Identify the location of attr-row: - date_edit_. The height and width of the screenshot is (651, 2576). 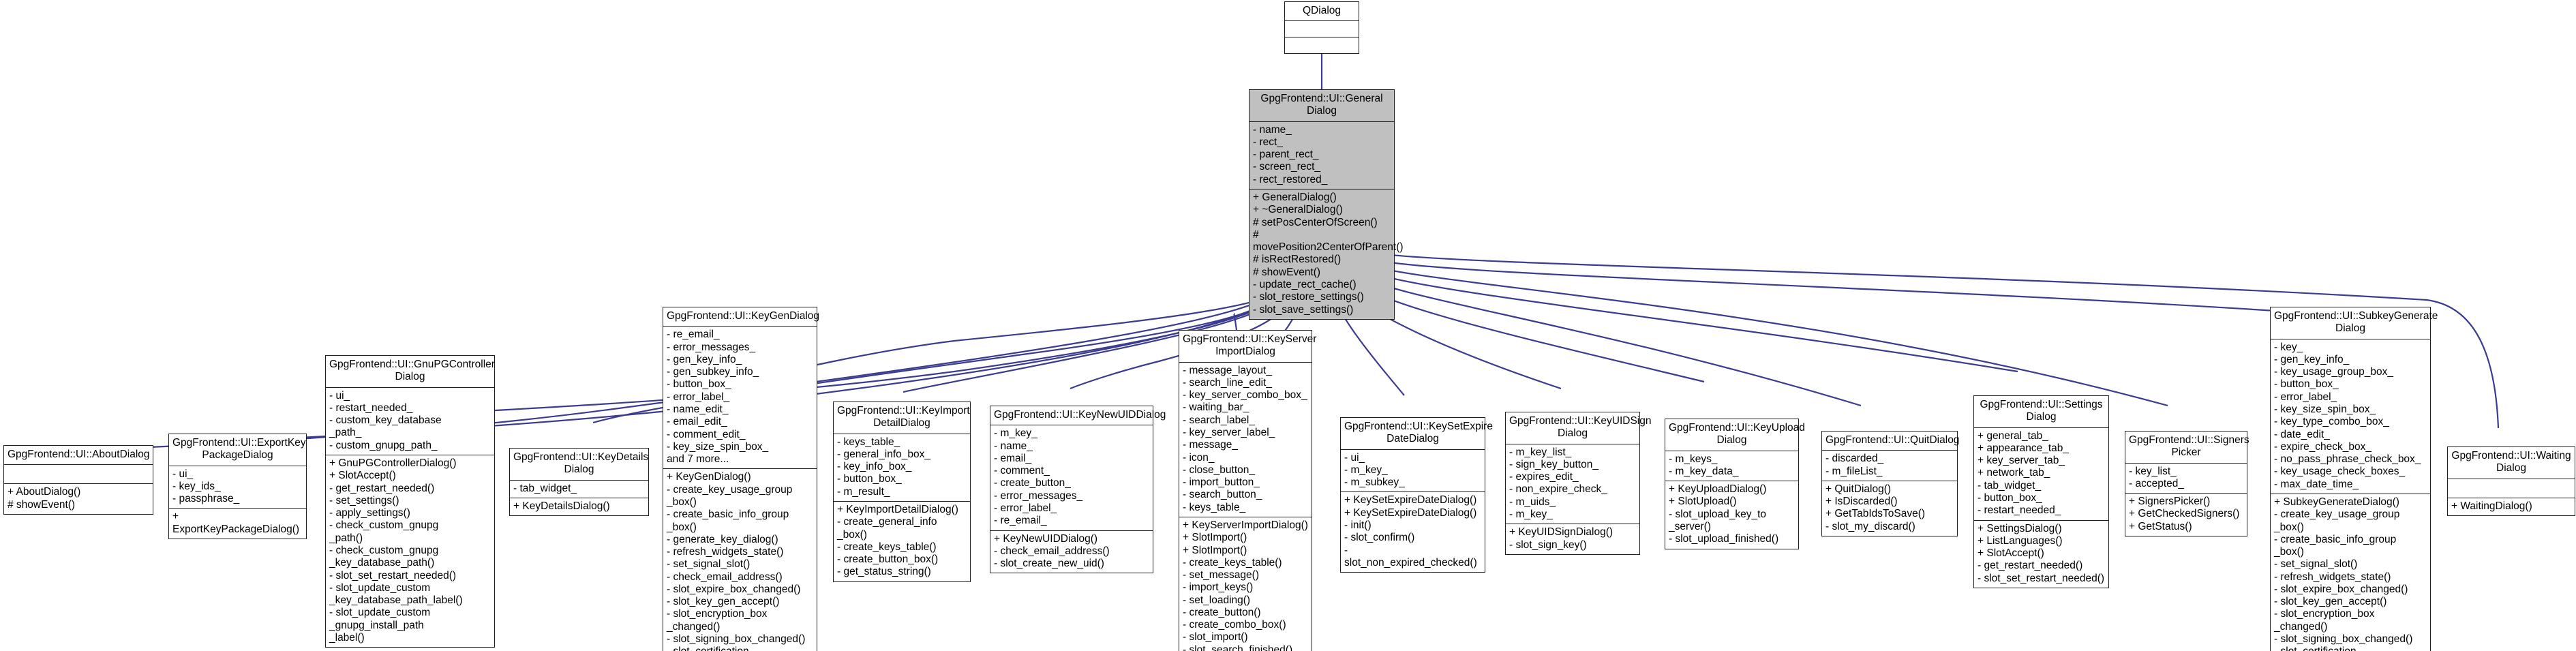
(2302, 434).